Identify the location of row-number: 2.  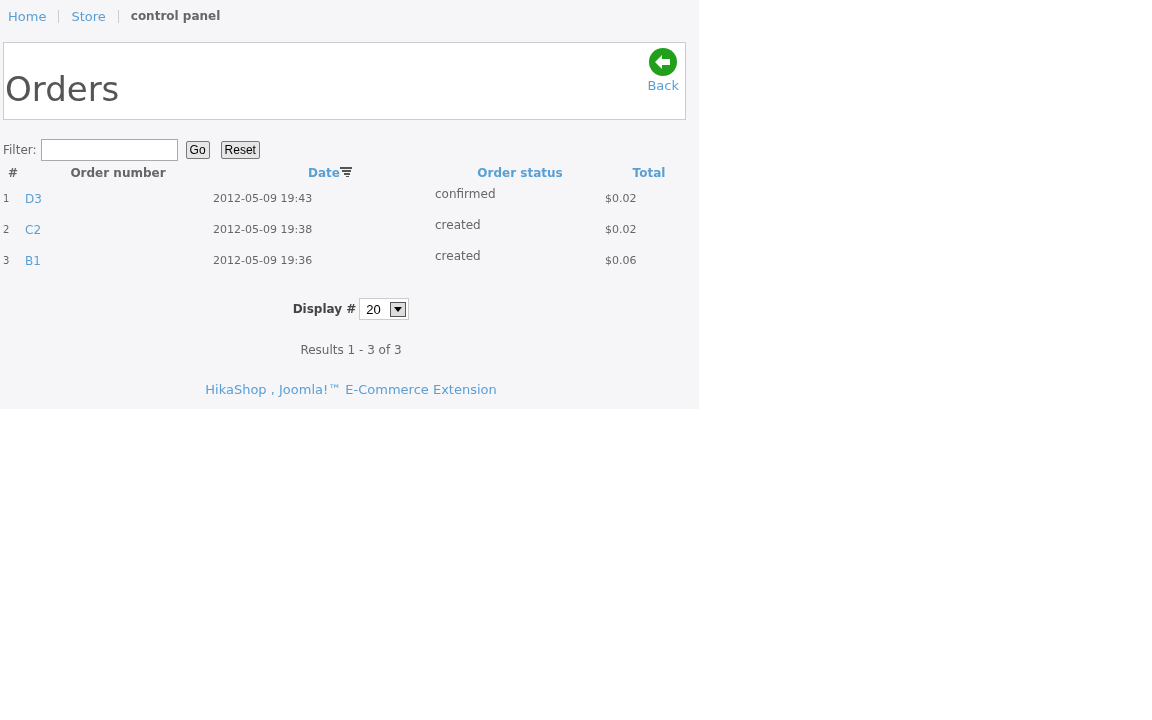
(6, 229).